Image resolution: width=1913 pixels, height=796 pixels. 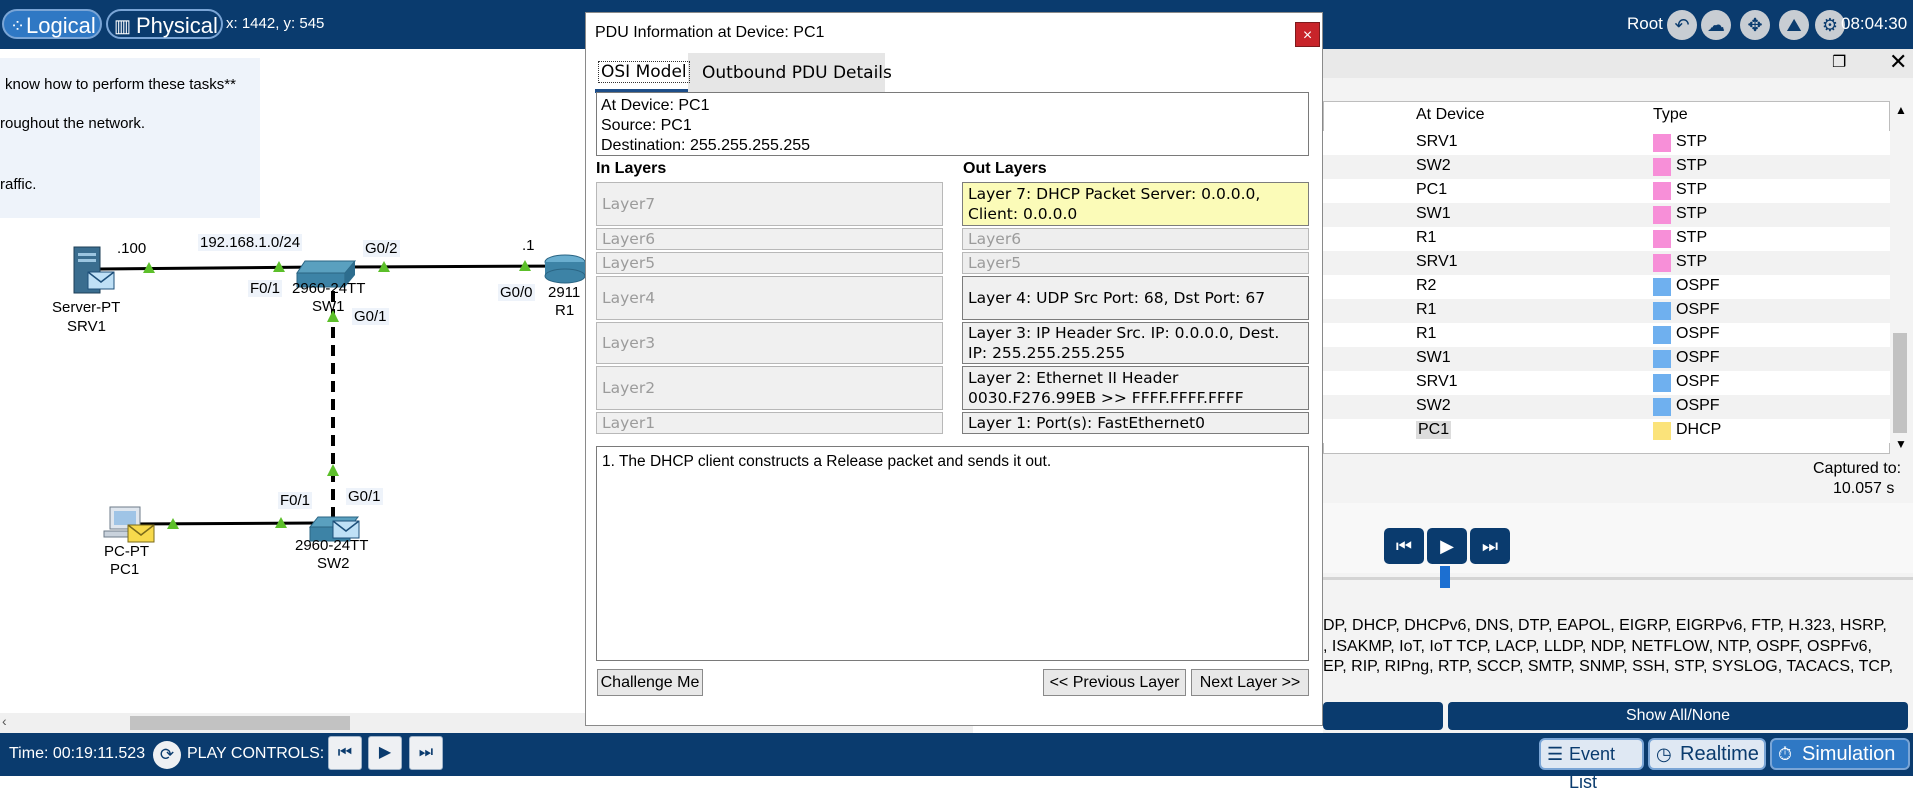 What do you see at coordinates (164, 24) in the screenshot?
I see `physical-tab: ▥ Physical` at bounding box center [164, 24].